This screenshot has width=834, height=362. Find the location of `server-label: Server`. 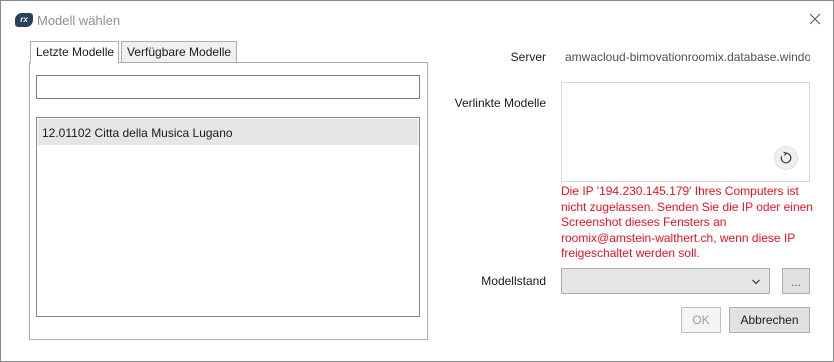

server-label: Server is located at coordinates (528, 57).